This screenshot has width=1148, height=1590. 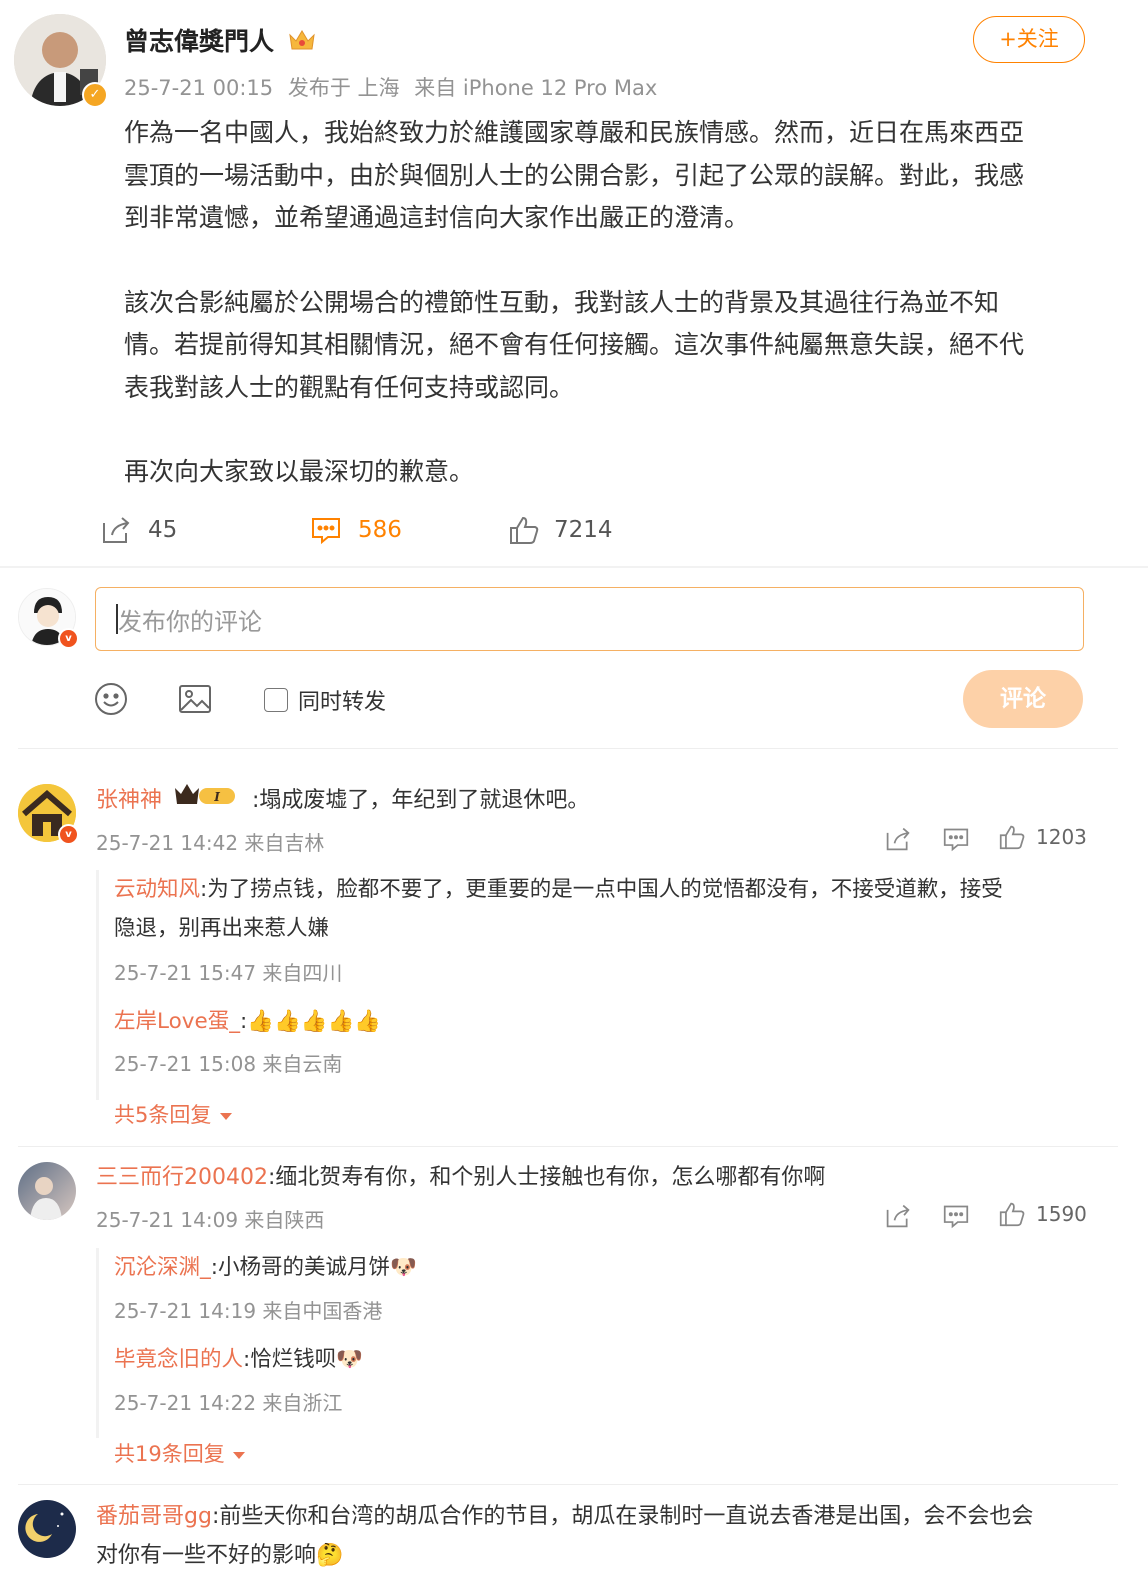 I want to click on expand-replies-link: 共19条回复, so click(x=180, y=1453).